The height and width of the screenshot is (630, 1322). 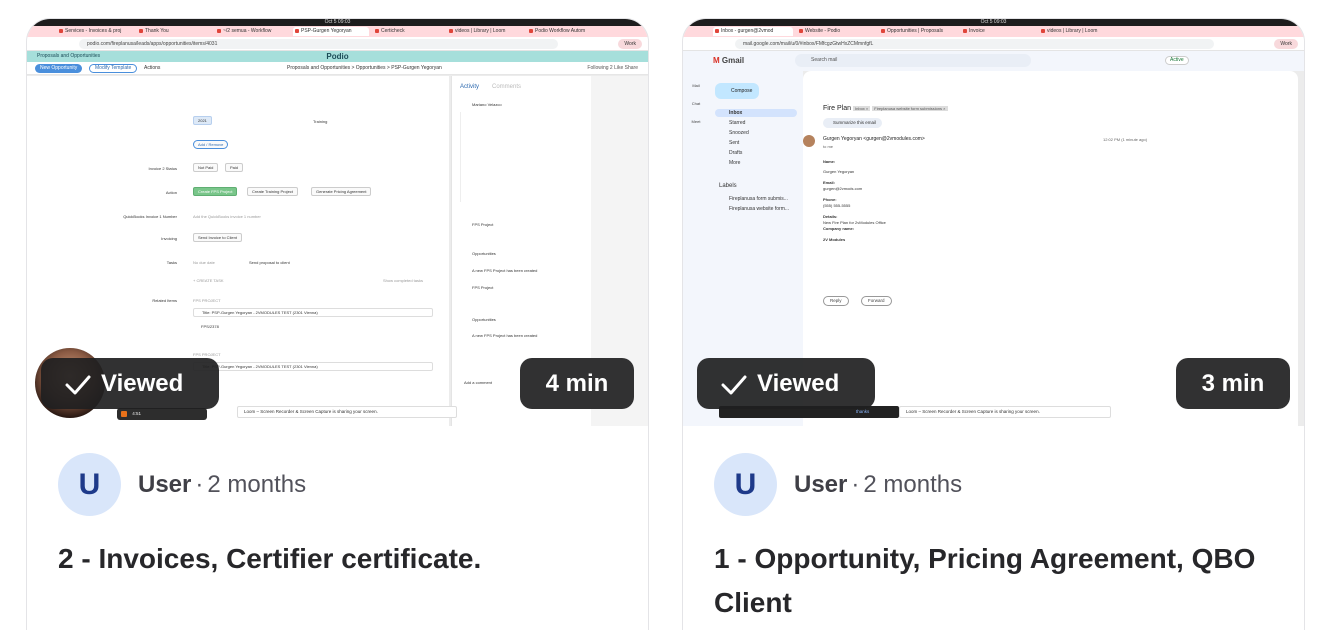 What do you see at coordinates (753, 31) in the screenshot?
I see `browser-tab: Inbox - gurgen@2vmod` at bounding box center [753, 31].